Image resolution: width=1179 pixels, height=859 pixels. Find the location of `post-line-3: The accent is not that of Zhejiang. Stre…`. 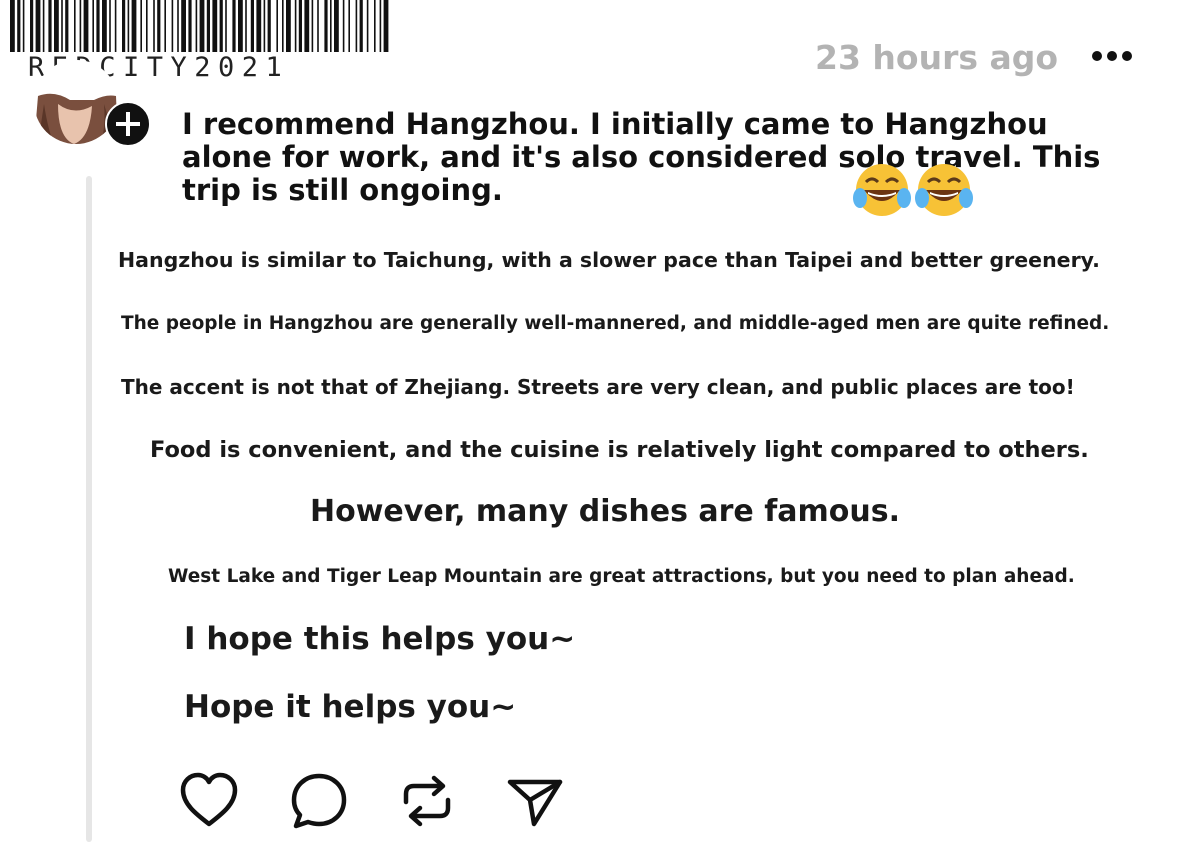

post-line-3: The accent is not that of Zhejiang. Stre… is located at coordinates (598, 387).